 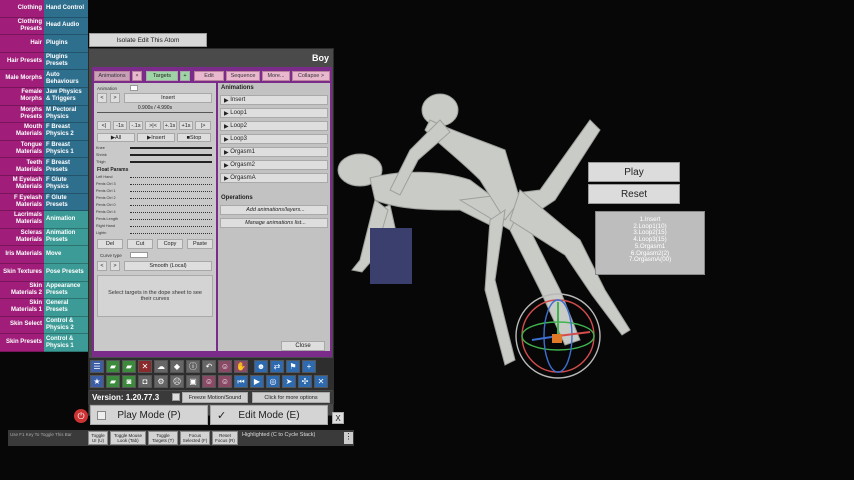 I want to click on add-icon: +, so click(x=309, y=366).